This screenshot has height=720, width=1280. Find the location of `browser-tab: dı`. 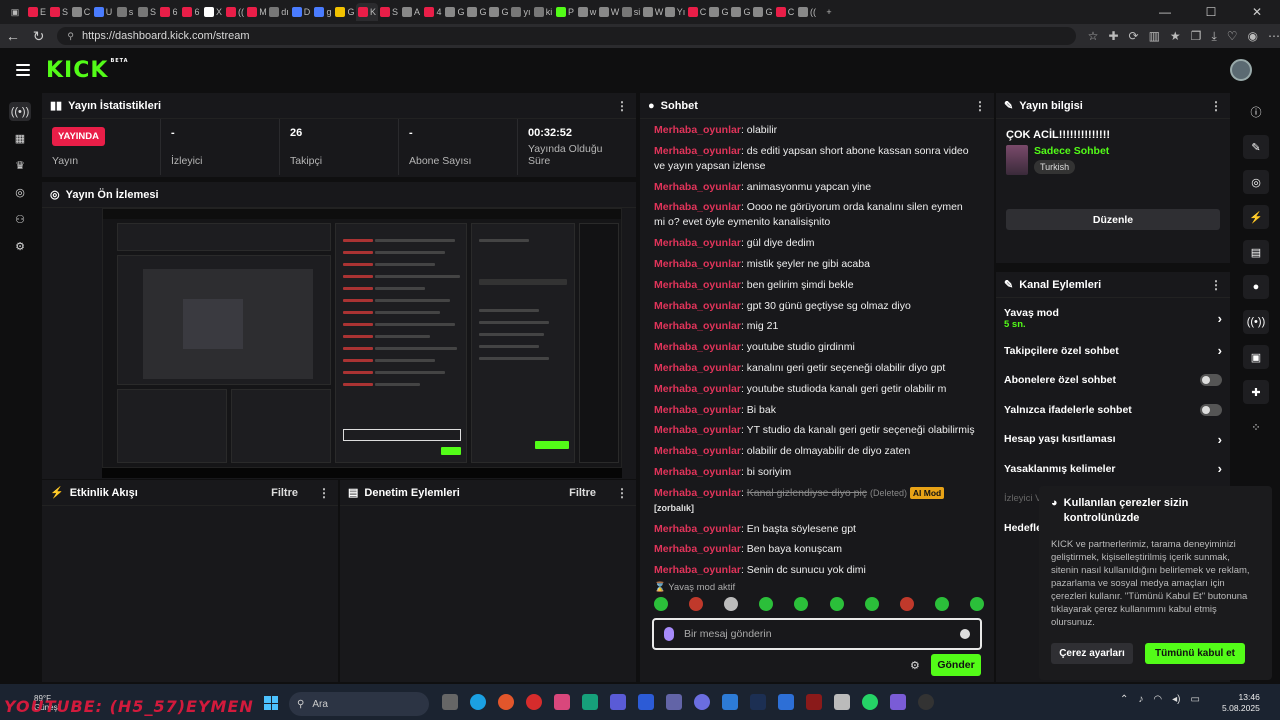

browser-tab: dı is located at coordinates (279, 12).